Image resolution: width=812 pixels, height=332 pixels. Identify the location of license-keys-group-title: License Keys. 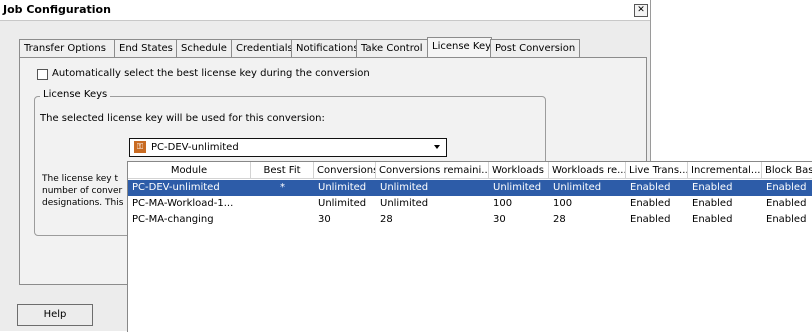
(75, 94).